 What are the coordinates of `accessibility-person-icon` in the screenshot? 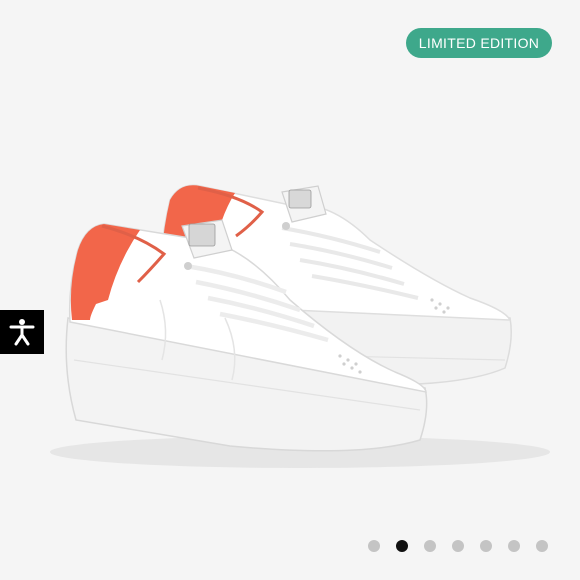 It's located at (22, 332).